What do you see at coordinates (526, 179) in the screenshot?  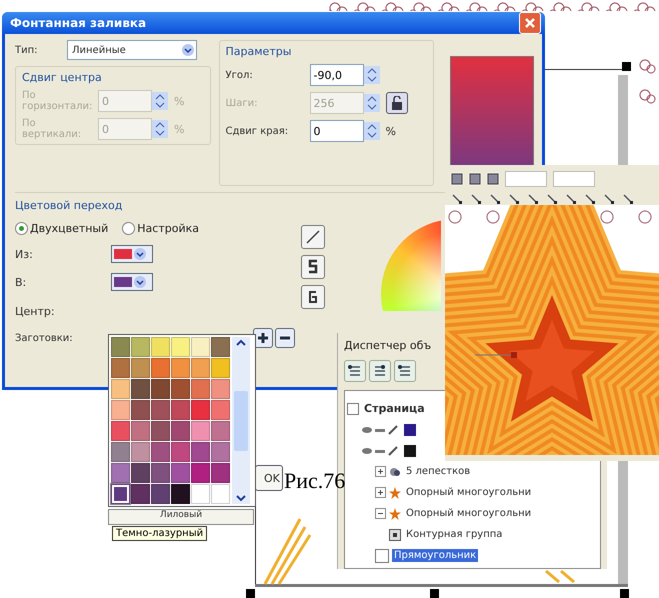 I see `outline-width-field` at bounding box center [526, 179].